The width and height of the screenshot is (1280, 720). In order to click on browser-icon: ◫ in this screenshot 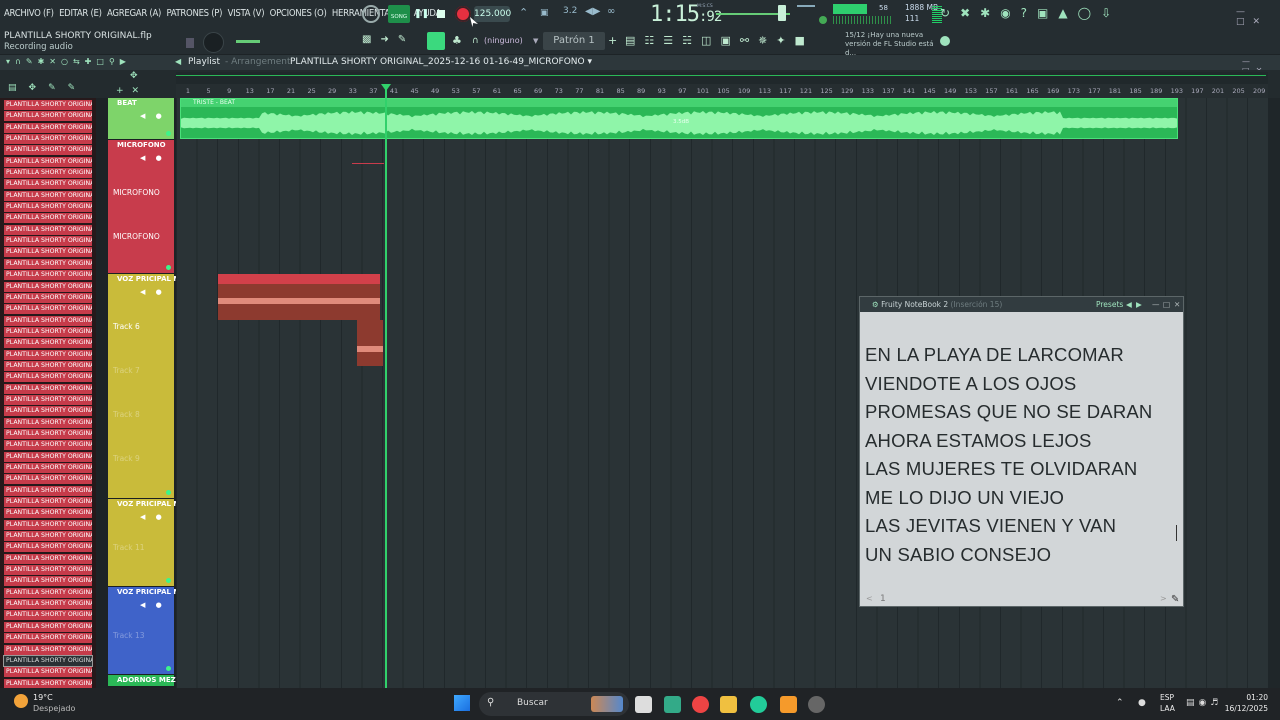, I will do `click(710, 40)`.